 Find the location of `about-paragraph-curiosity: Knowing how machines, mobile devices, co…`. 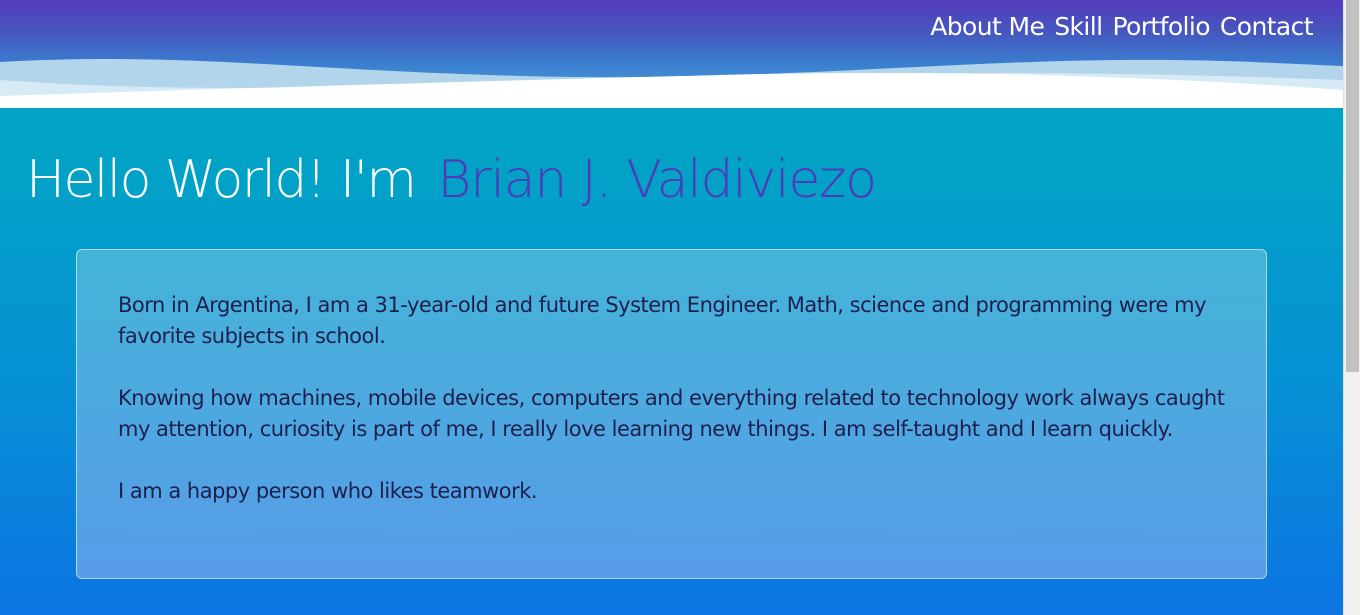

about-paragraph-curiosity: Knowing how machines, mobile devices, co… is located at coordinates (671, 413).